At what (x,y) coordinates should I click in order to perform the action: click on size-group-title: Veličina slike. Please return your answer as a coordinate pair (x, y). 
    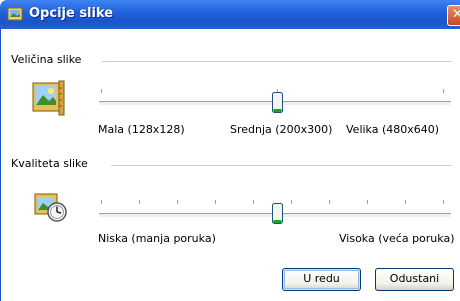
    Looking at the image, I should click on (48, 59).